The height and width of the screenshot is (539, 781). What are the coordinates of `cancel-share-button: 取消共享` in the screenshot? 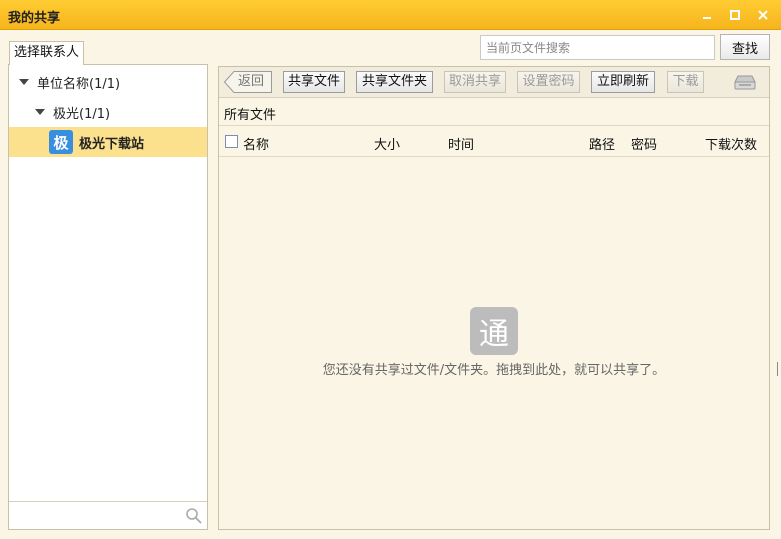 It's located at (475, 82).